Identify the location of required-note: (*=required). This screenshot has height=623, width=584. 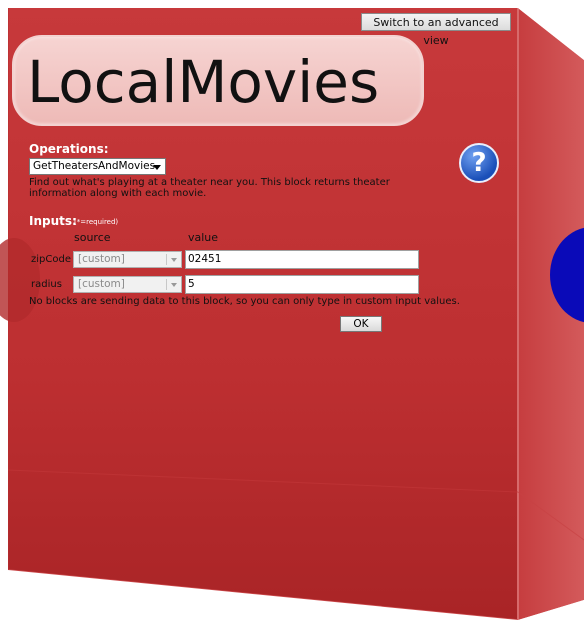
(96, 222).